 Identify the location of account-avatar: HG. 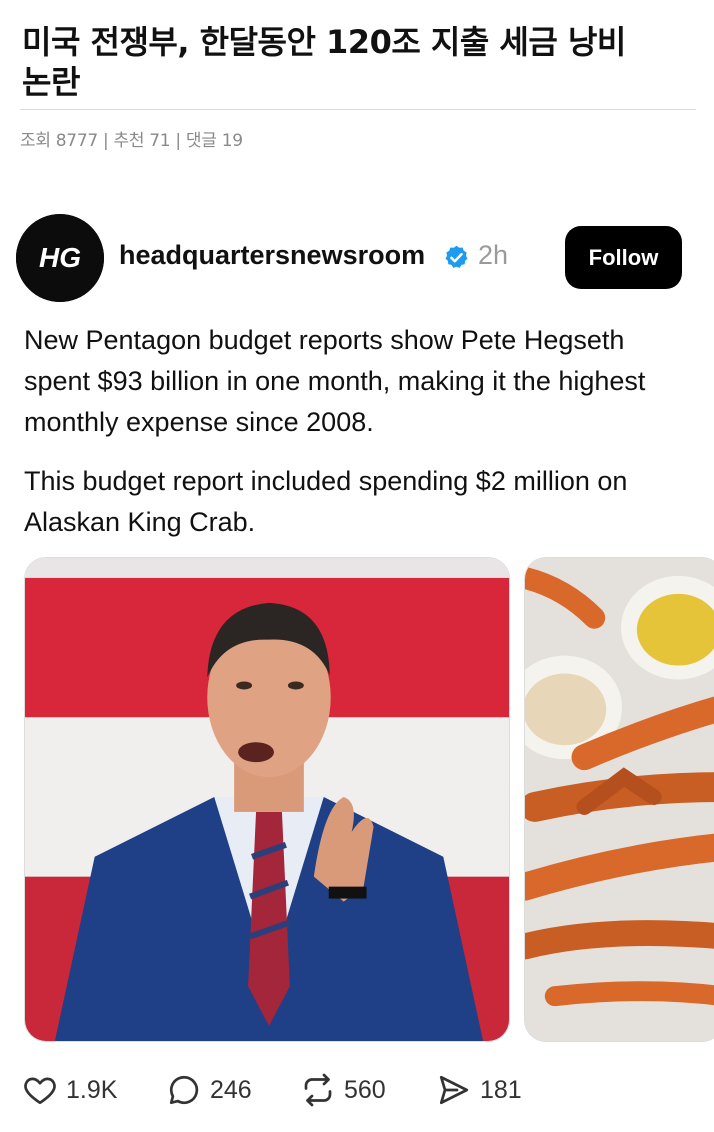
(60, 258).